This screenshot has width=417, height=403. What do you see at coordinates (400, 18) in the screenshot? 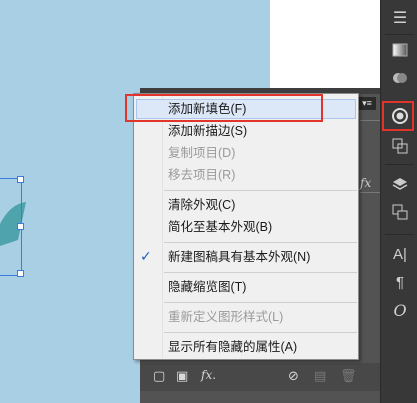
I see `menu-icon: ☰` at bounding box center [400, 18].